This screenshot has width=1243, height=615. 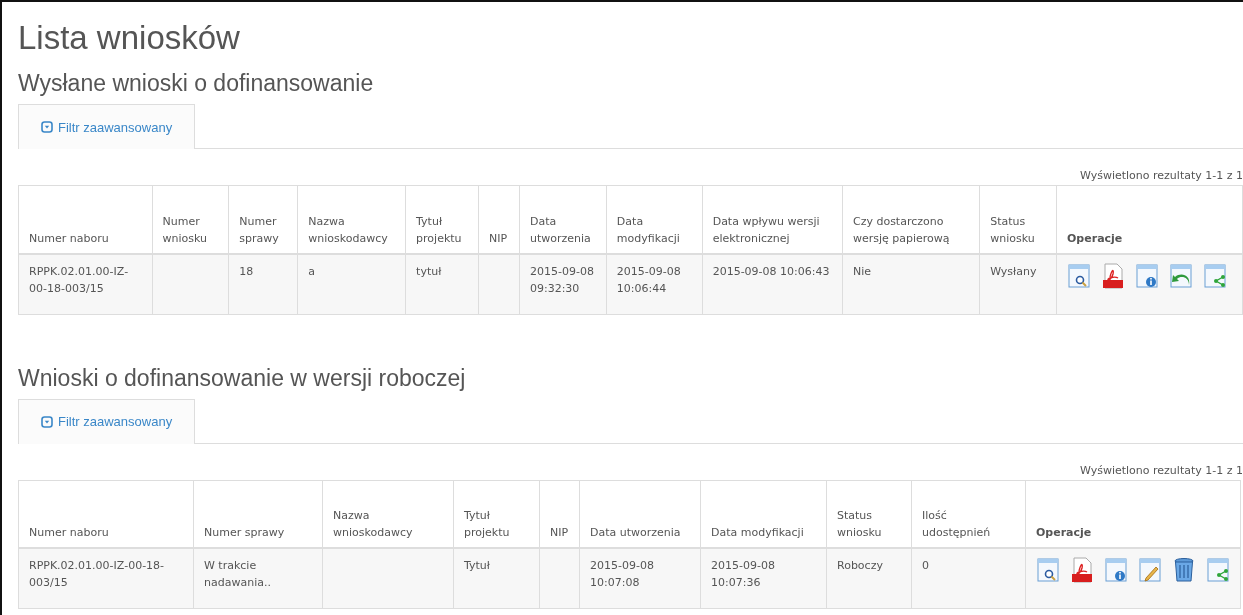 What do you see at coordinates (622, 574) in the screenshot?
I see `table-cell: 2015-09-08 10:07:08` at bounding box center [622, 574].